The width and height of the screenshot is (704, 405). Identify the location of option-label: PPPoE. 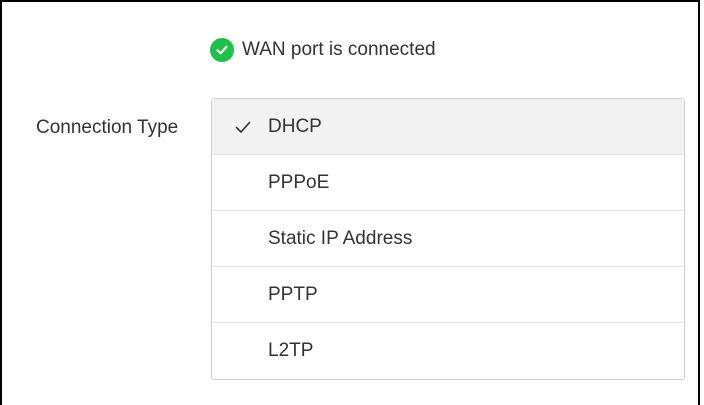
(299, 182).